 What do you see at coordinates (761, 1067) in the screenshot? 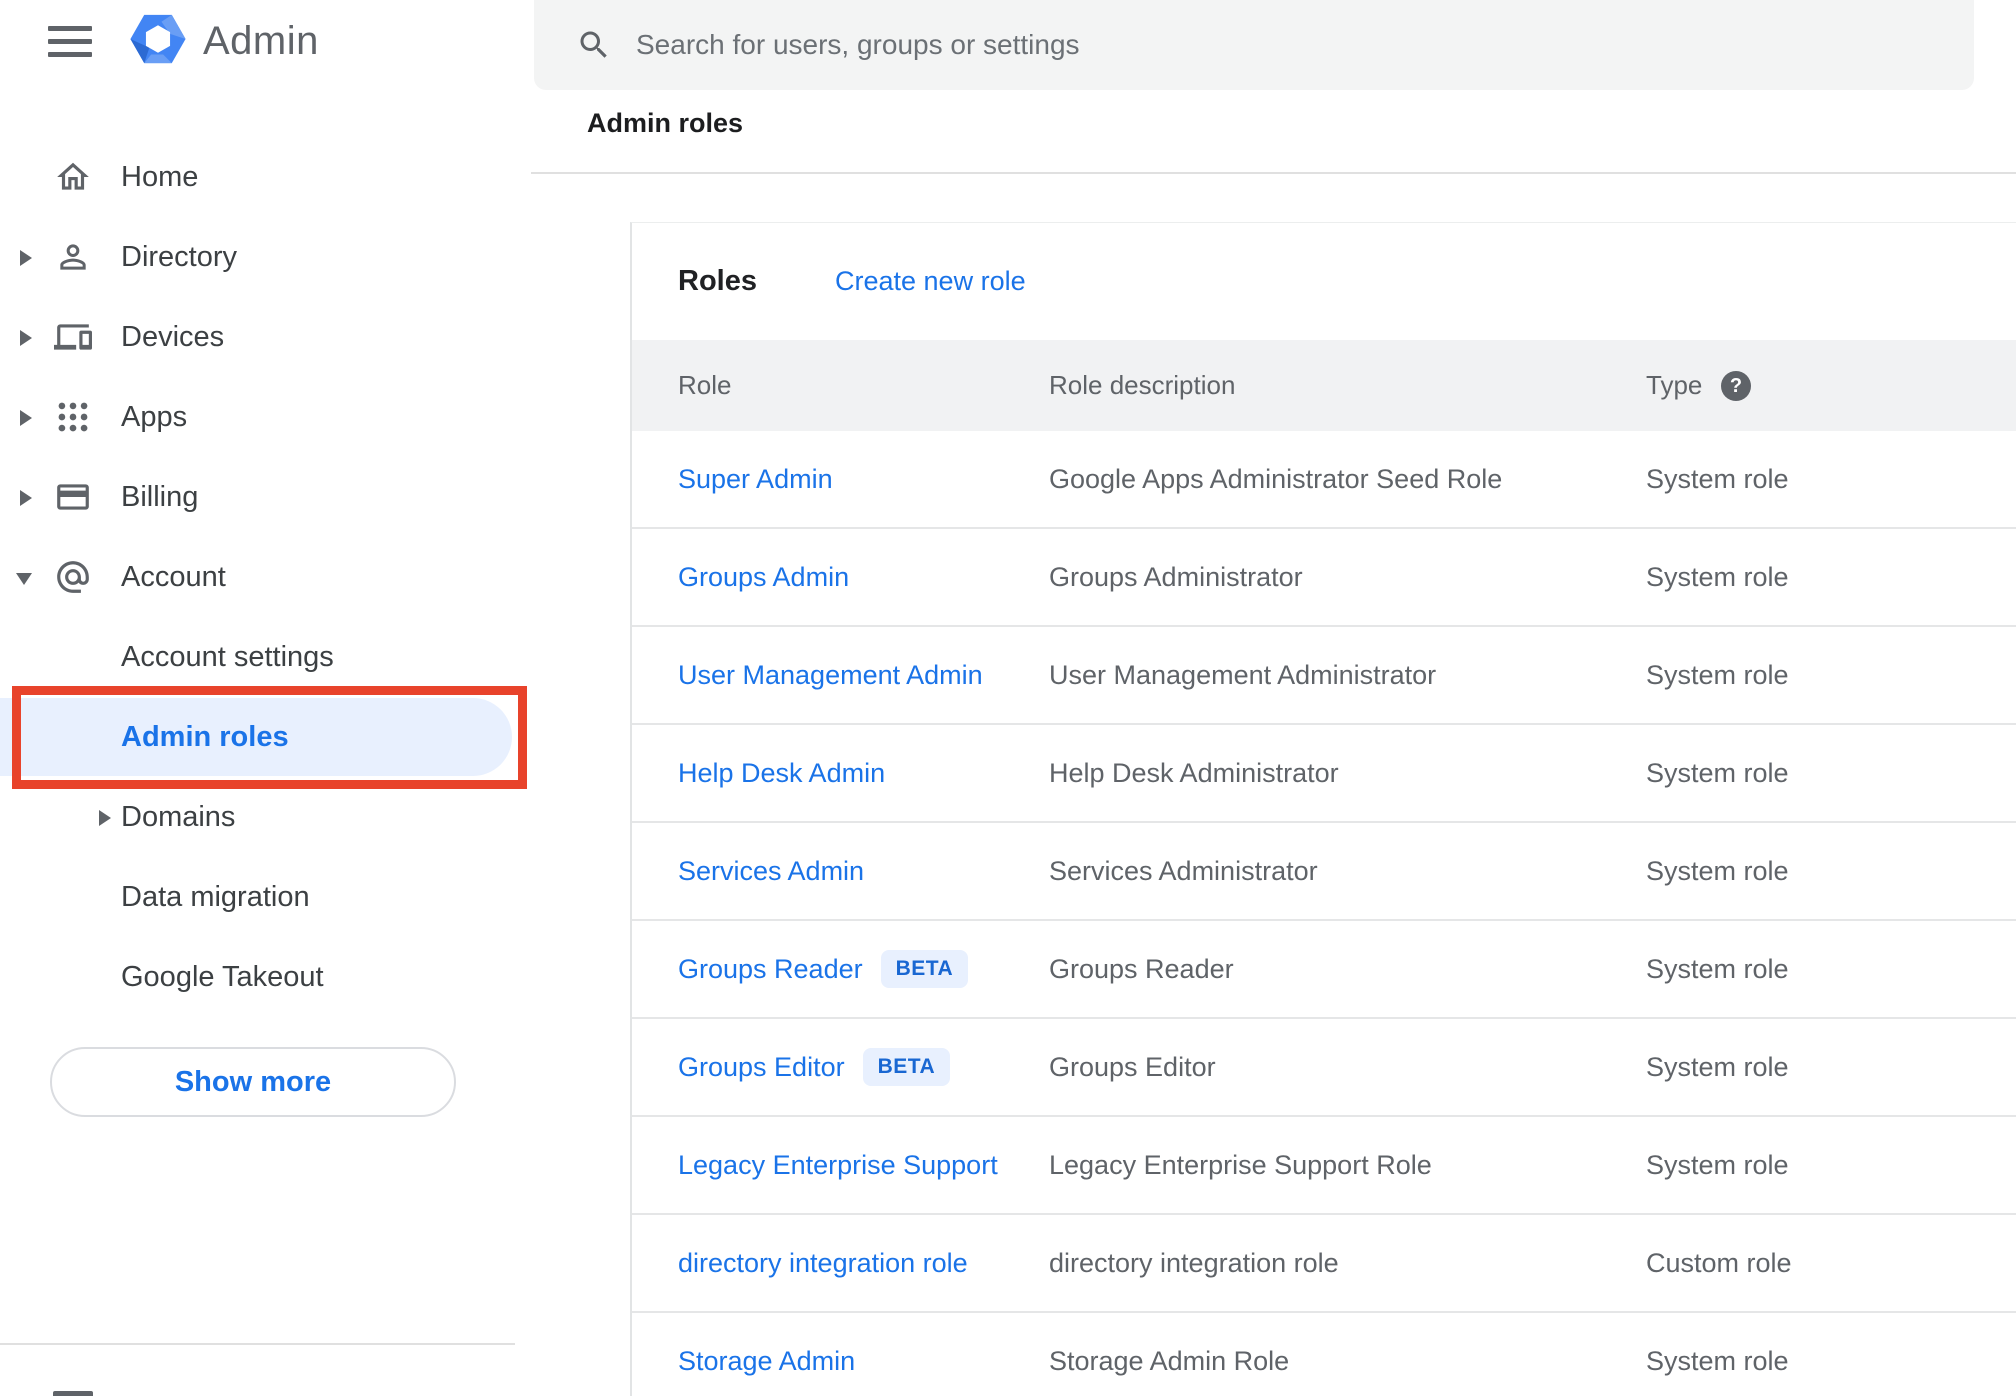
I see `role-link: Groups Editor` at bounding box center [761, 1067].